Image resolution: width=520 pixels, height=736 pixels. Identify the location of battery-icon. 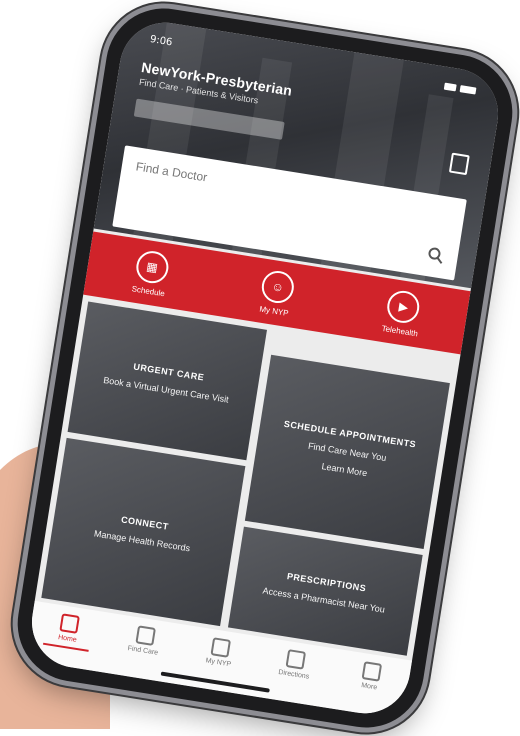
(468, 90).